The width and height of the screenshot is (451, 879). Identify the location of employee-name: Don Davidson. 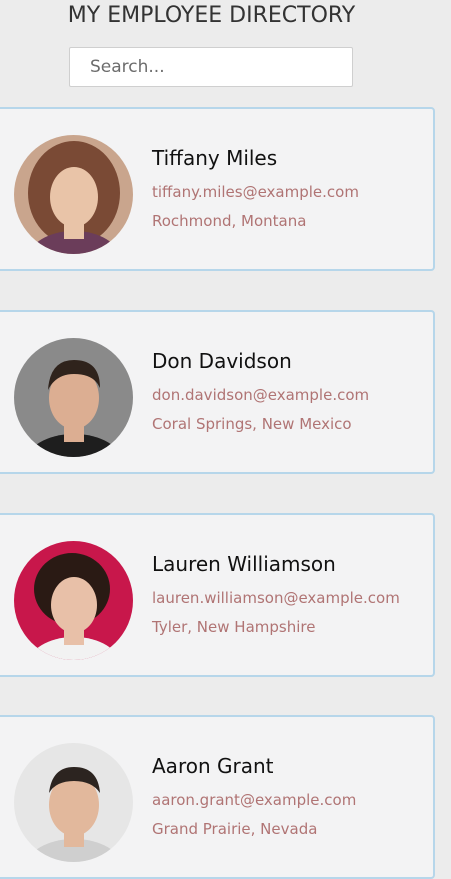
(222, 361).